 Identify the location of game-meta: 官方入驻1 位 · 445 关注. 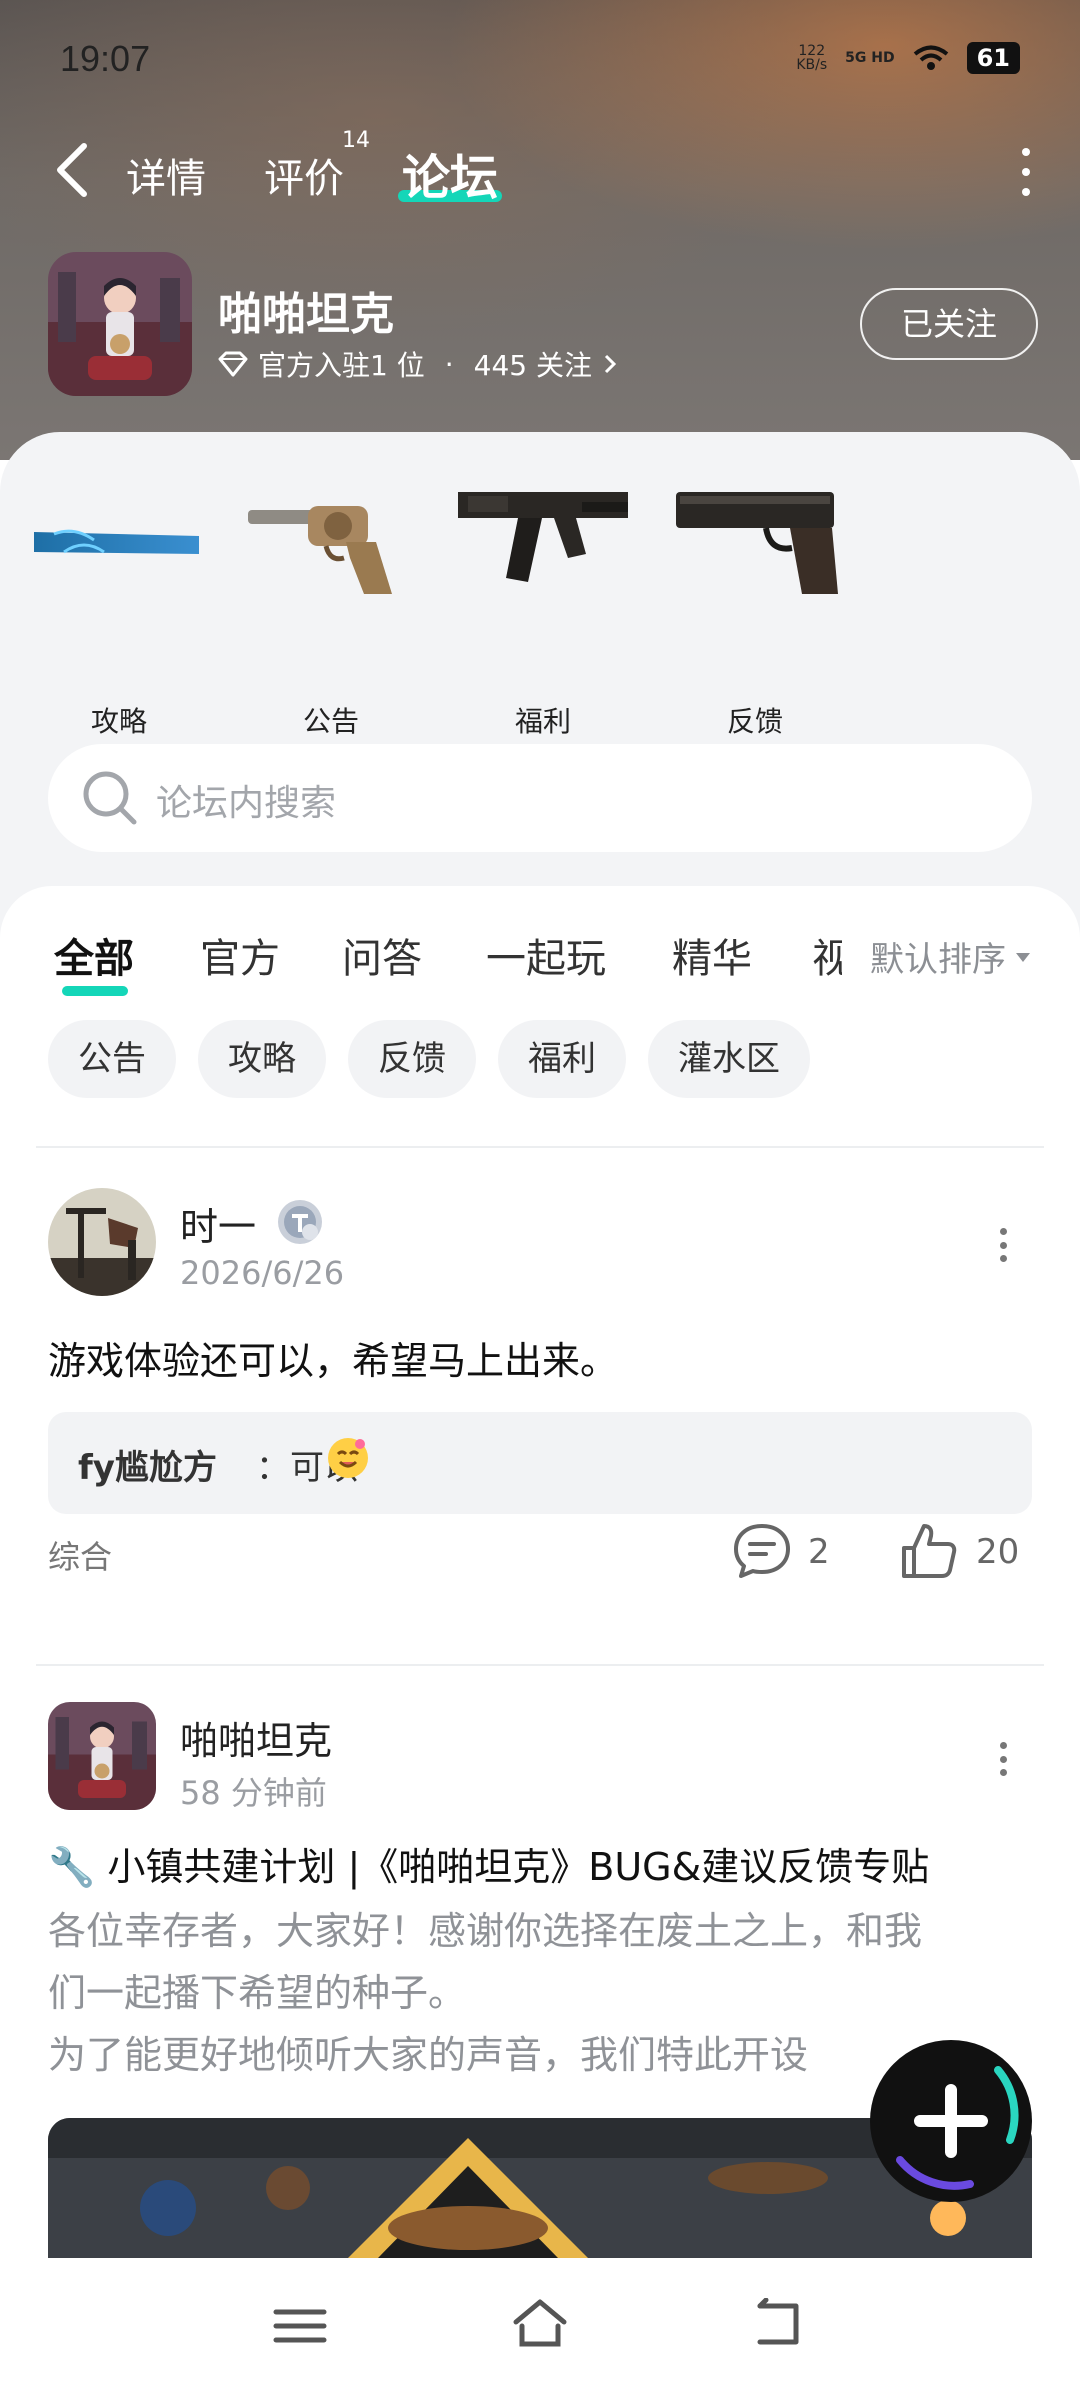
(418, 364).